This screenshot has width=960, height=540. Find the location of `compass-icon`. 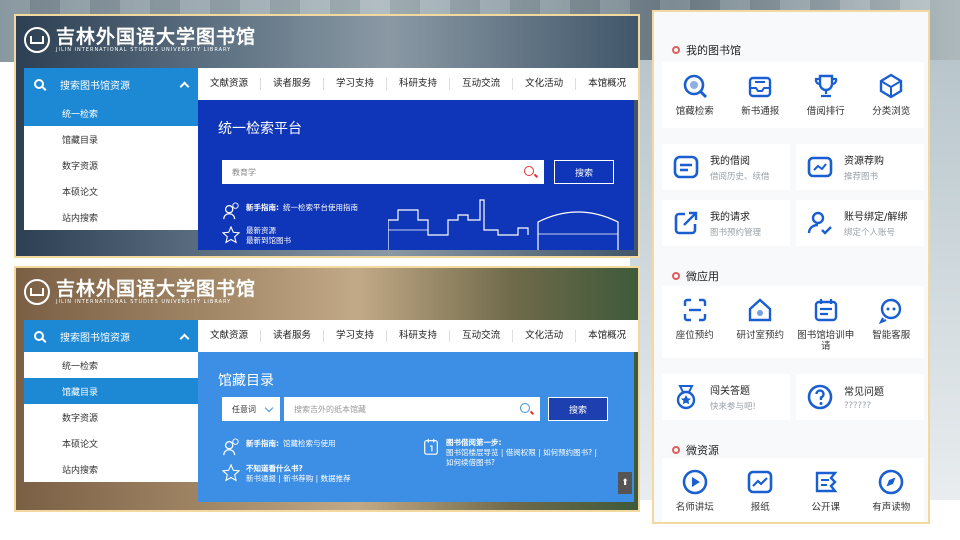

compass-icon is located at coordinates (891, 482).